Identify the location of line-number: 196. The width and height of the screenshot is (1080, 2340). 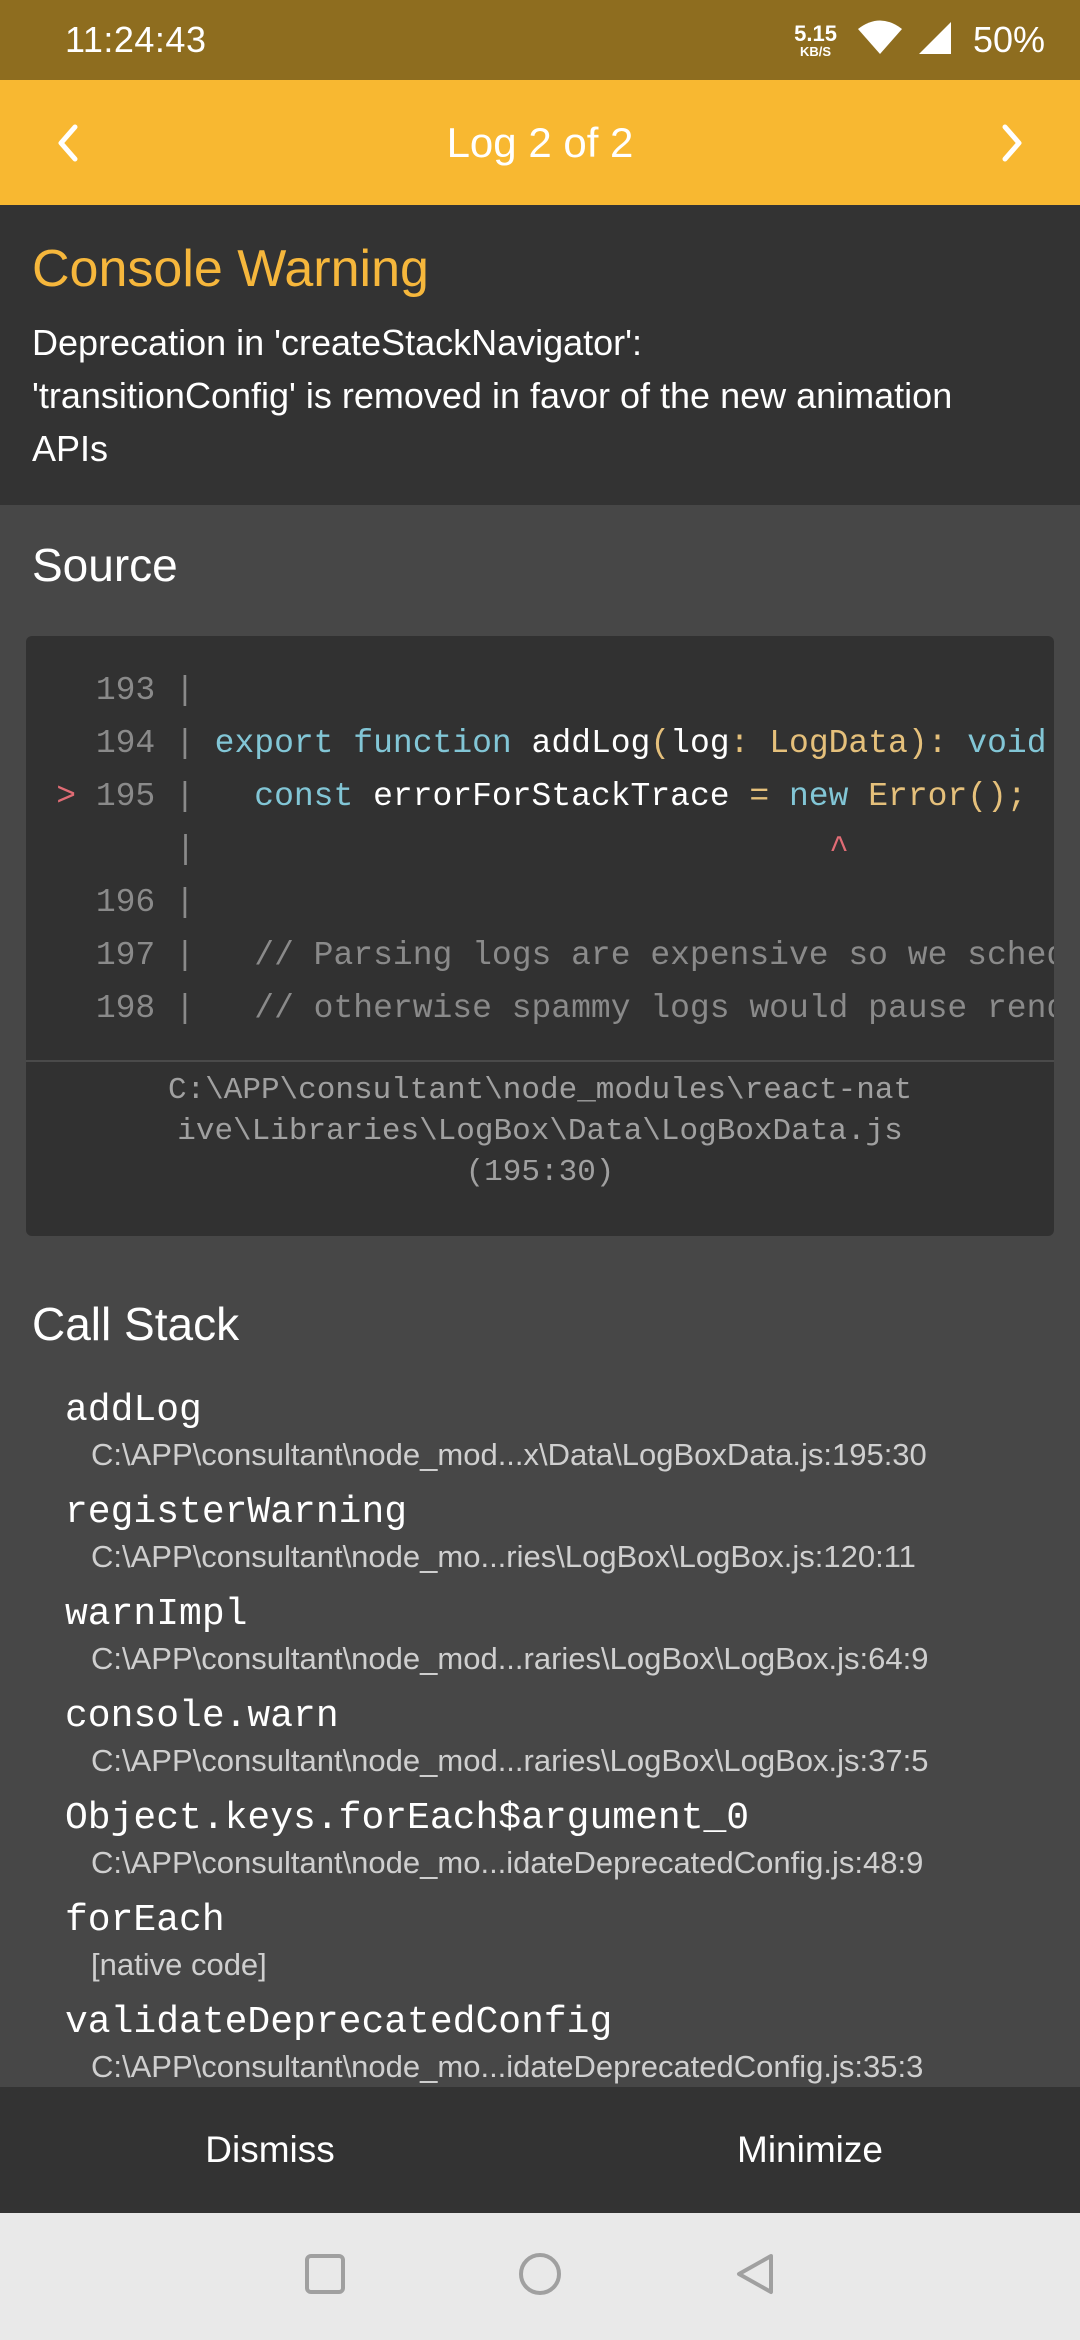
(125, 902).